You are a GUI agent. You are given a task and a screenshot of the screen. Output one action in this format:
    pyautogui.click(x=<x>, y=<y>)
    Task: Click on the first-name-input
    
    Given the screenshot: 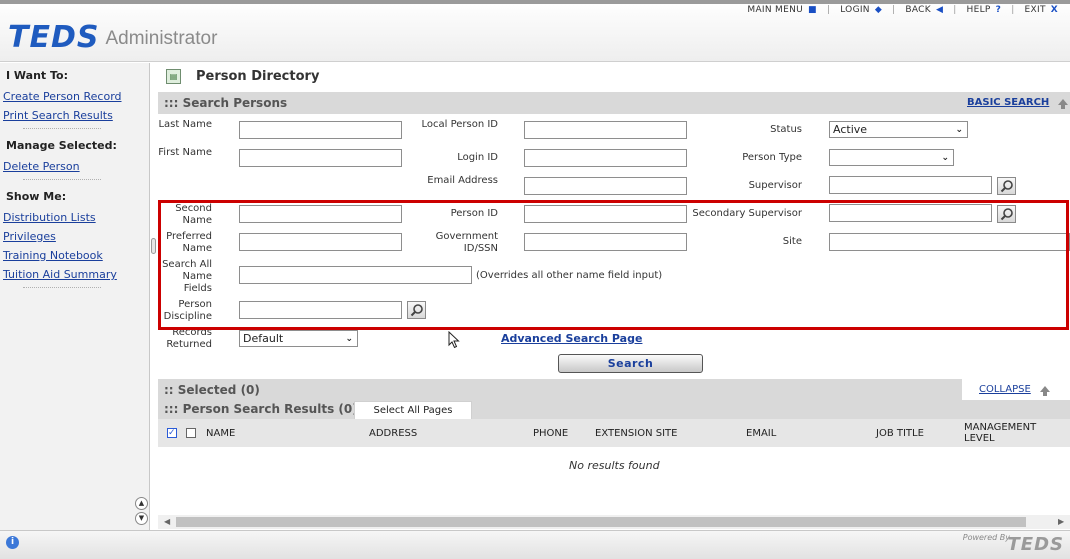 What is the action you would take?
    pyautogui.click(x=320, y=158)
    